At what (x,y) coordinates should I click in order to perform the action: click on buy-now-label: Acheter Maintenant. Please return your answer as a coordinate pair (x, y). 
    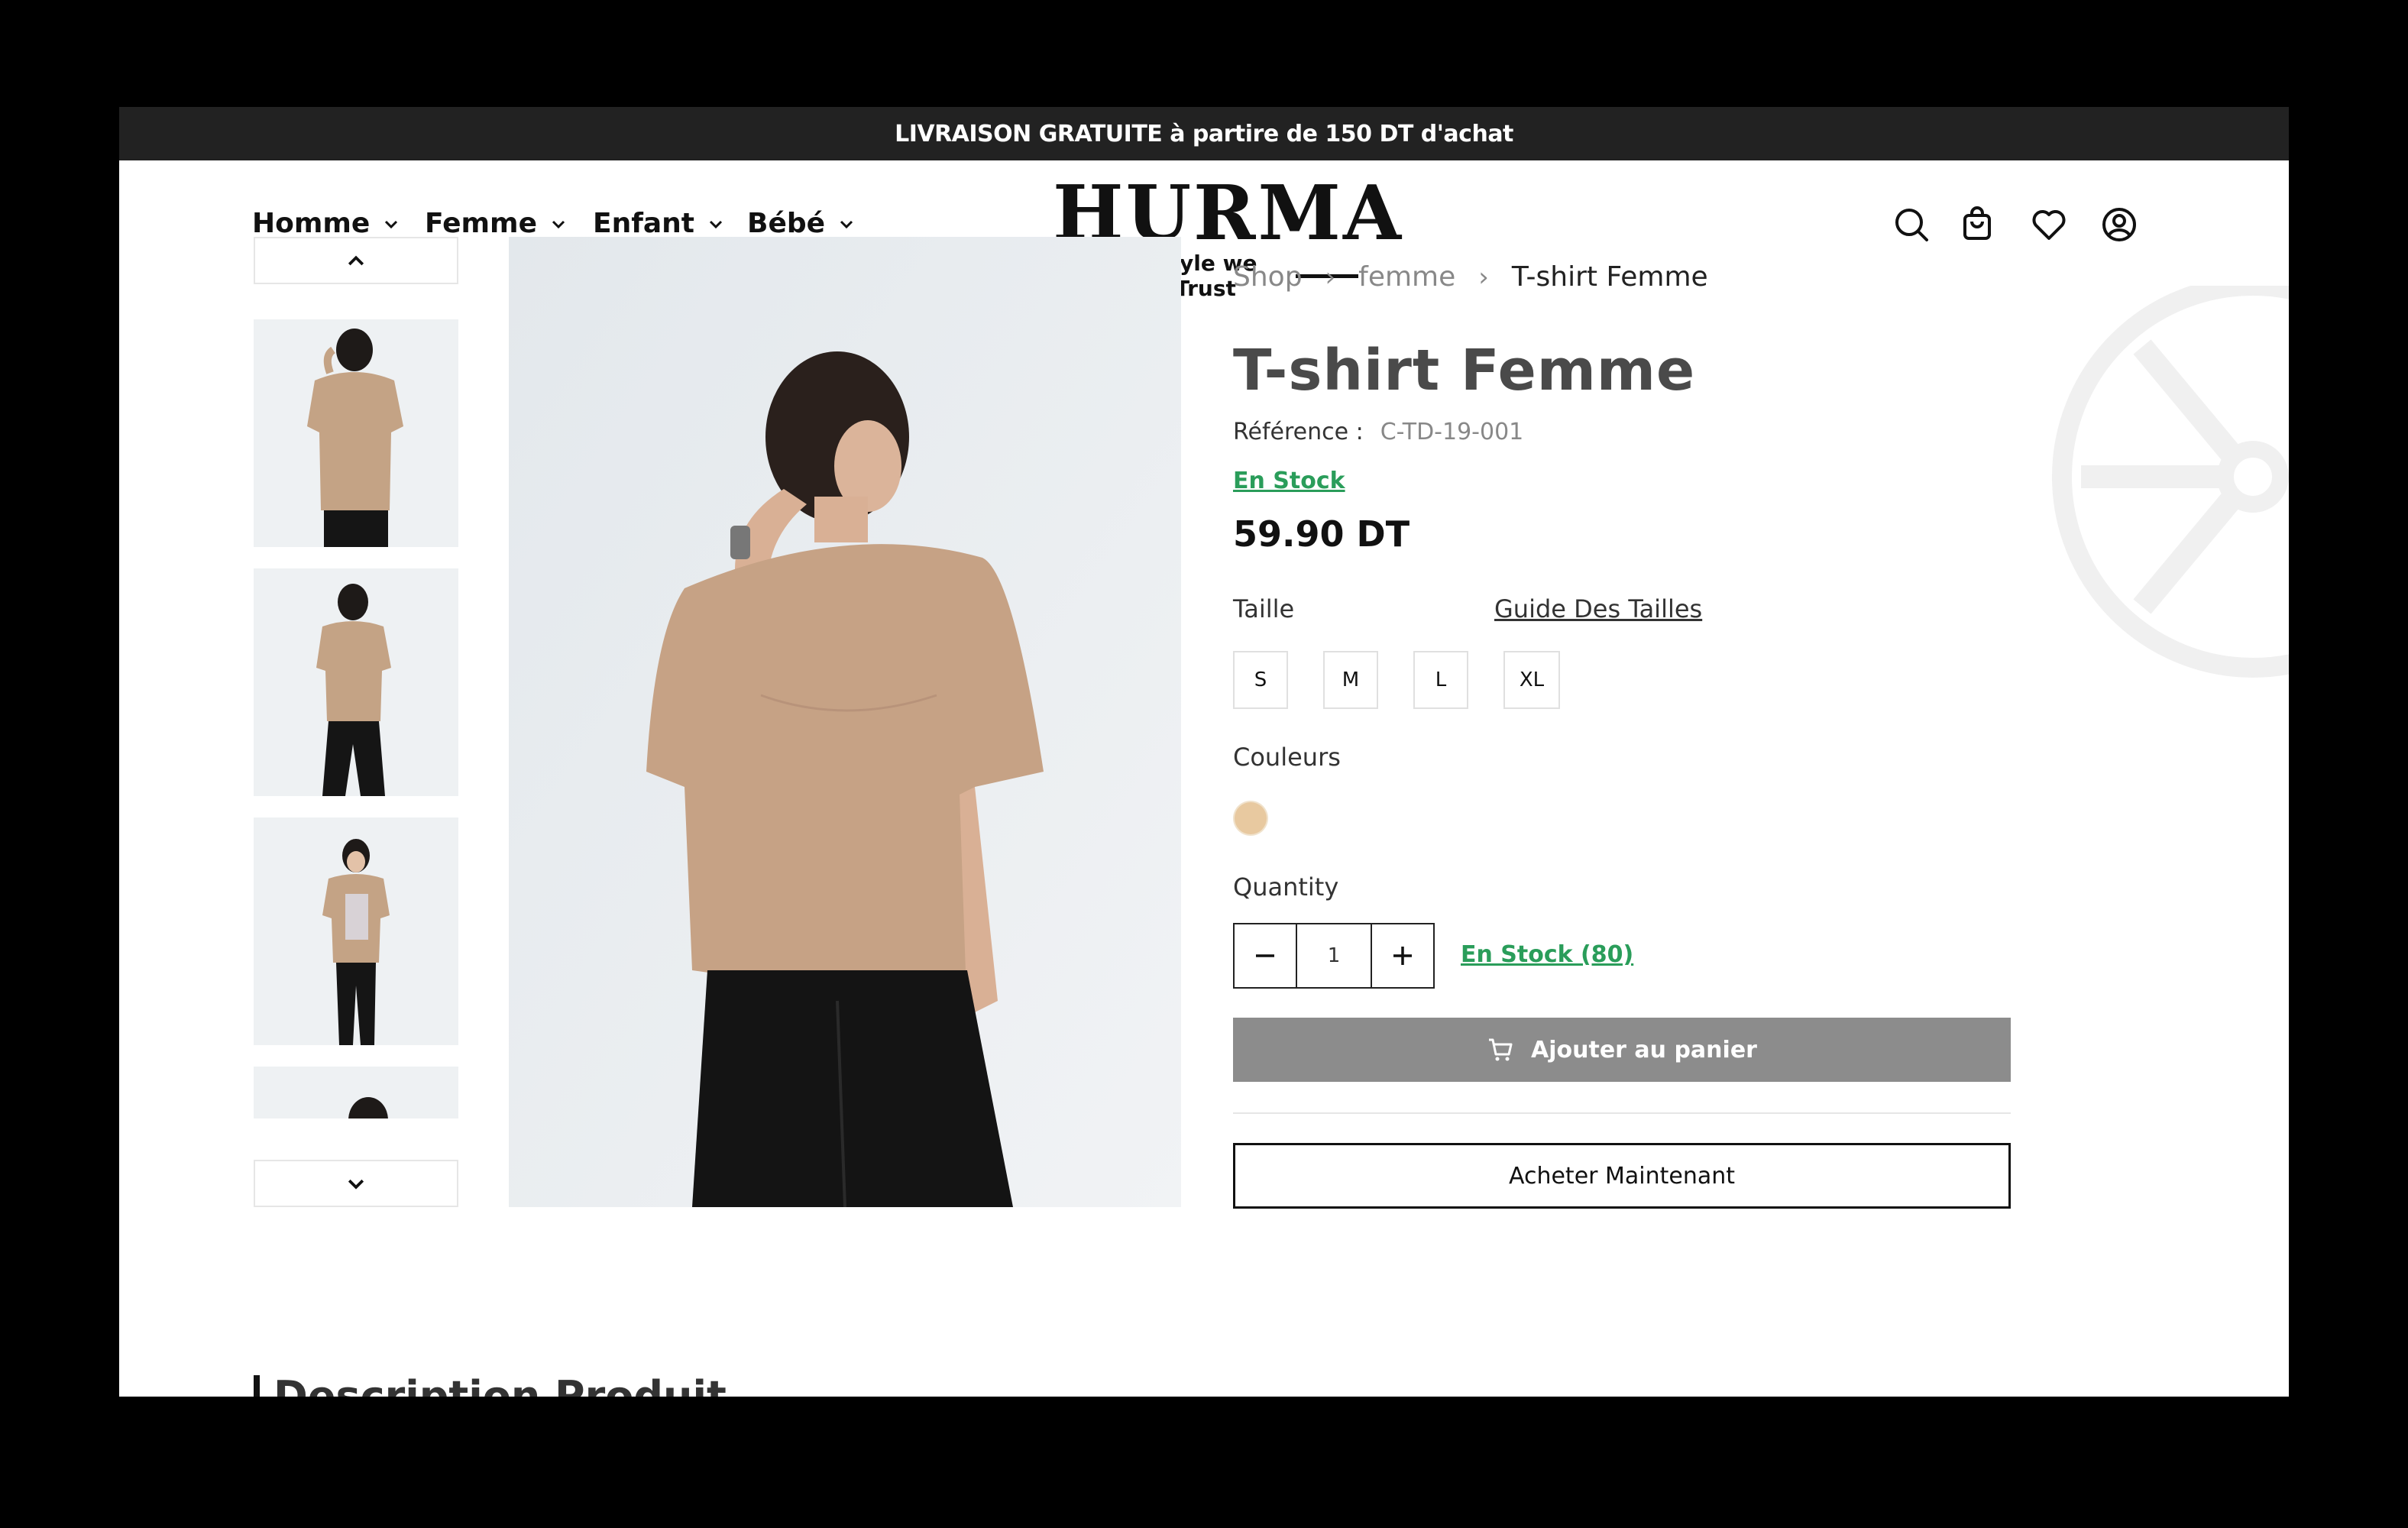
    Looking at the image, I should click on (1622, 1176).